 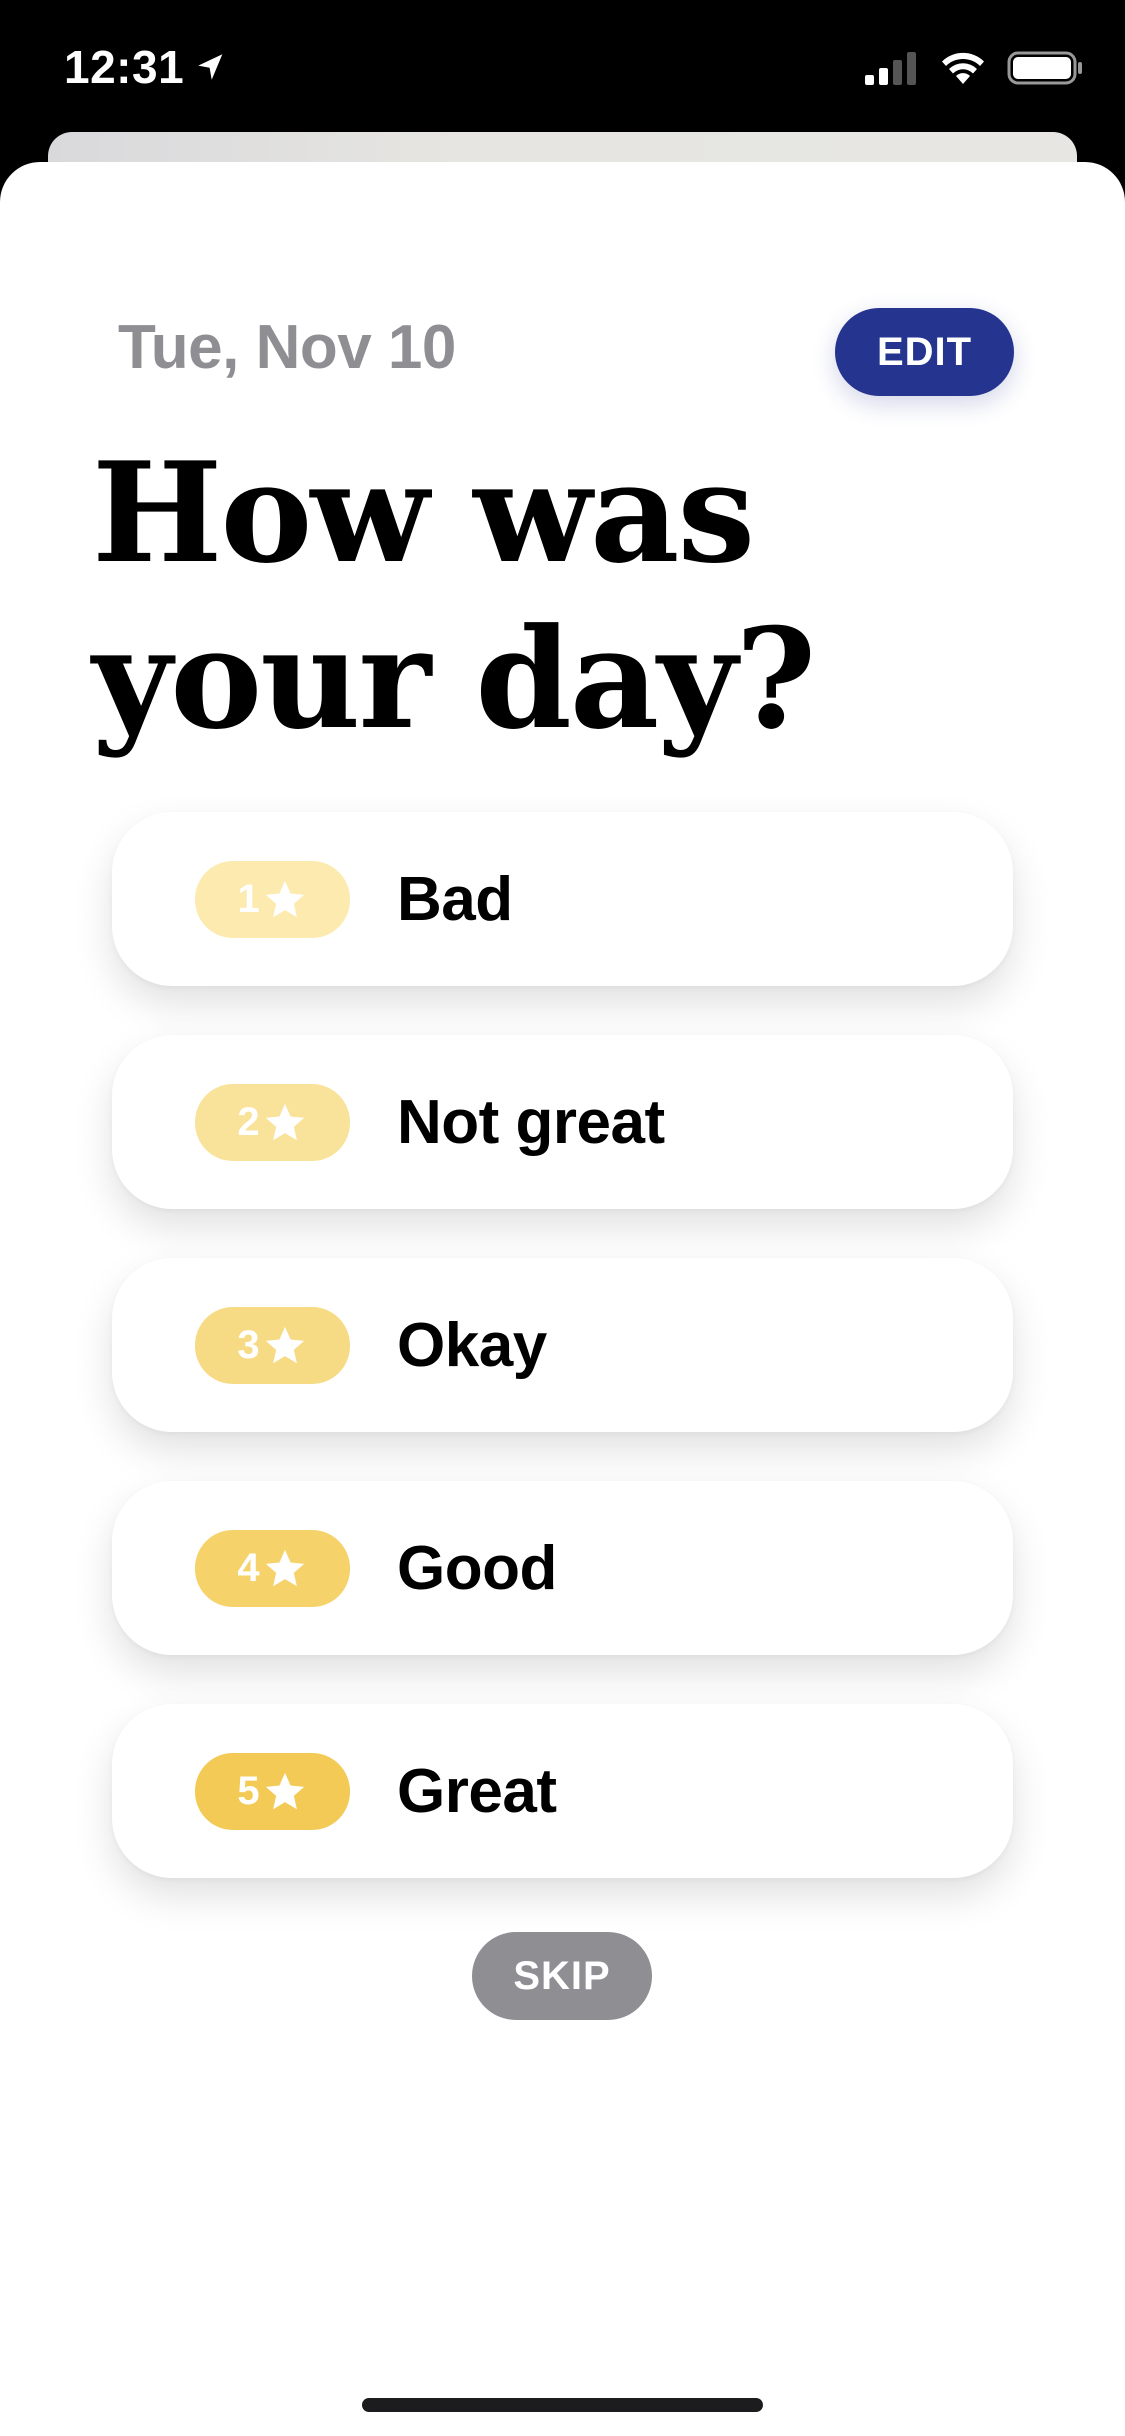 I want to click on rating-badge: 2, so click(x=272, y=1122).